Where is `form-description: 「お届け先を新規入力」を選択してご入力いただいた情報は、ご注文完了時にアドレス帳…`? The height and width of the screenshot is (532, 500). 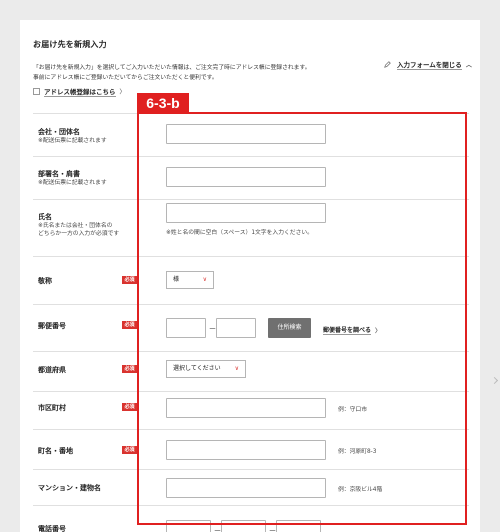 form-description: 「お届け先を新規入力」を選択してご入力いただいた情報は、ご注文完了時にアドレス帳… is located at coordinates (172, 73).